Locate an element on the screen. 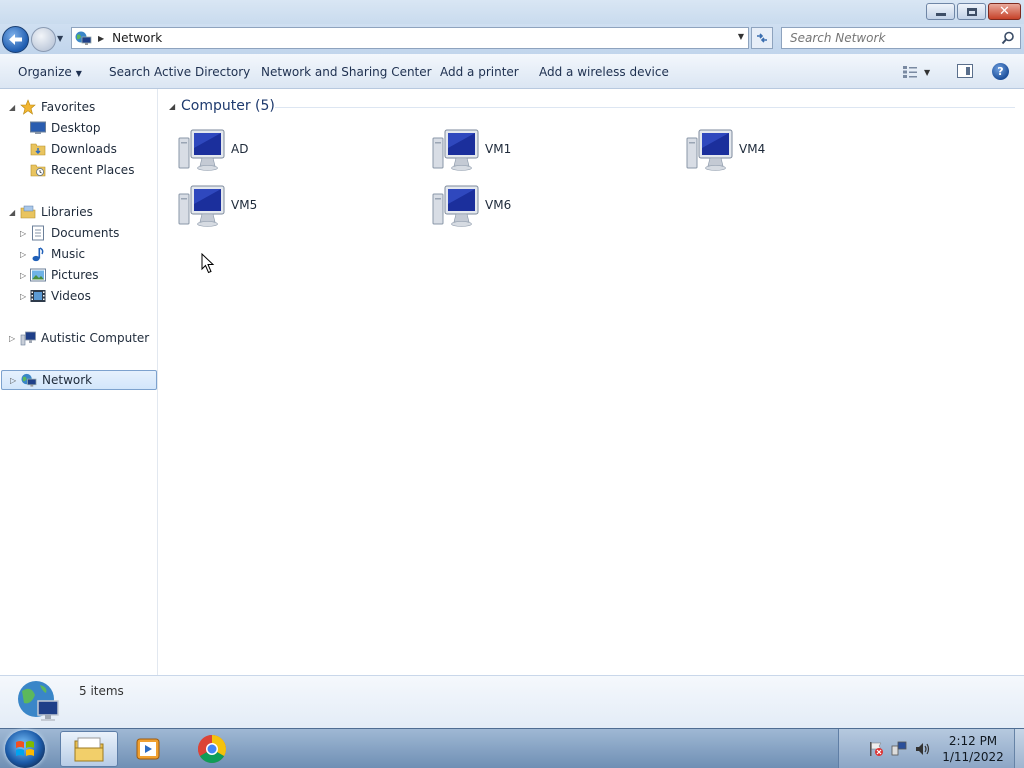 The width and height of the screenshot is (1024, 768). refresh-button is located at coordinates (762, 38).